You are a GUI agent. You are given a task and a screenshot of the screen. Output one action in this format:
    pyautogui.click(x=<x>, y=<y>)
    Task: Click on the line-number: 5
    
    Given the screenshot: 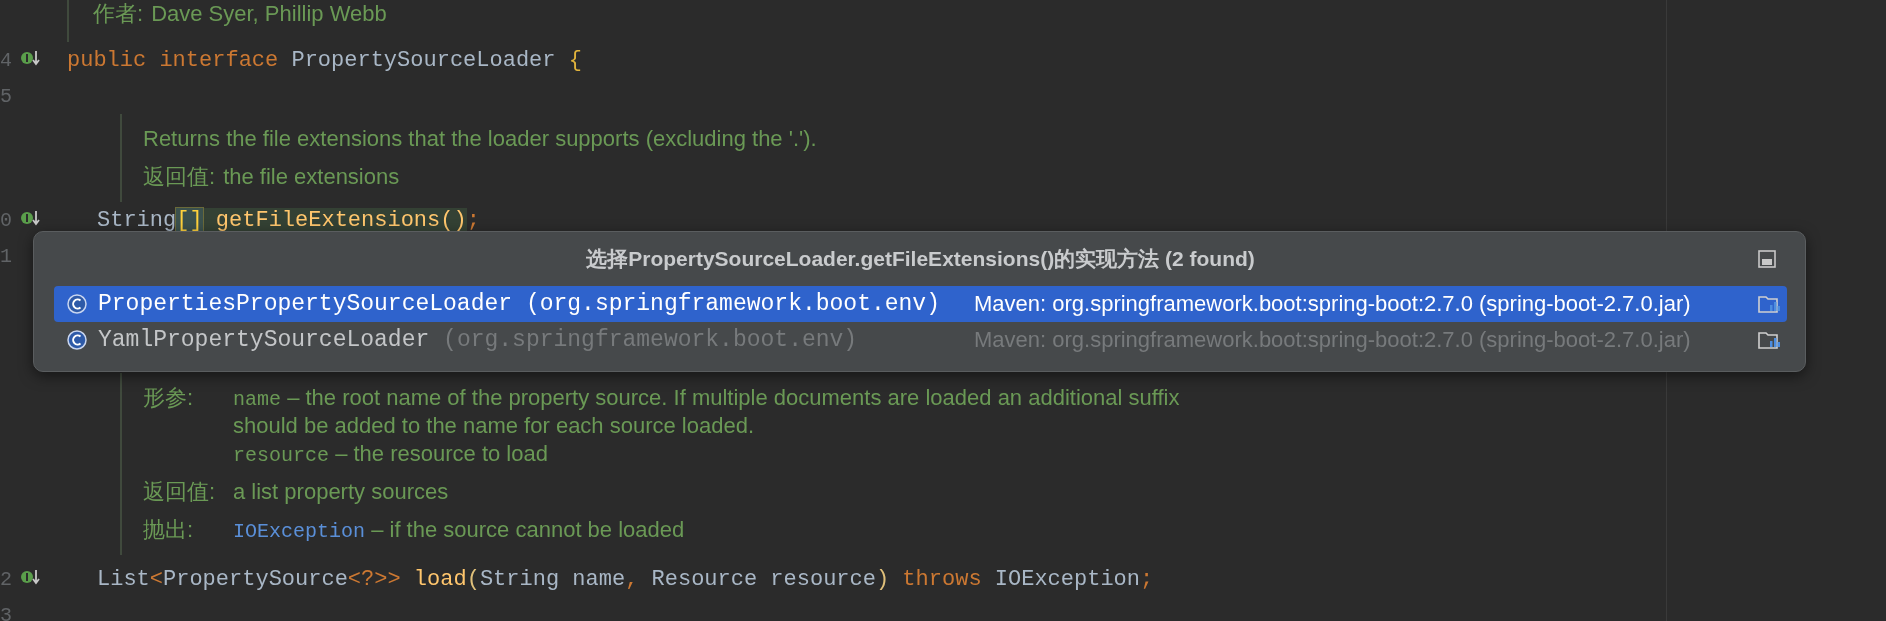 What is the action you would take?
    pyautogui.click(x=6, y=96)
    